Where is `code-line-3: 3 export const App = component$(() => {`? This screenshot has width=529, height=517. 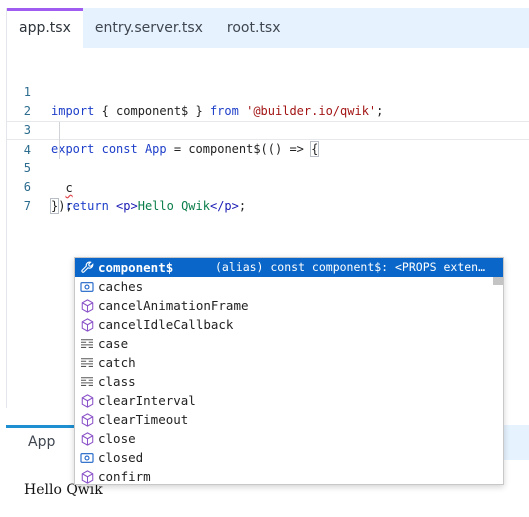 code-line-3: 3 export const App = component$(() => { is located at coordinates (268, 129).